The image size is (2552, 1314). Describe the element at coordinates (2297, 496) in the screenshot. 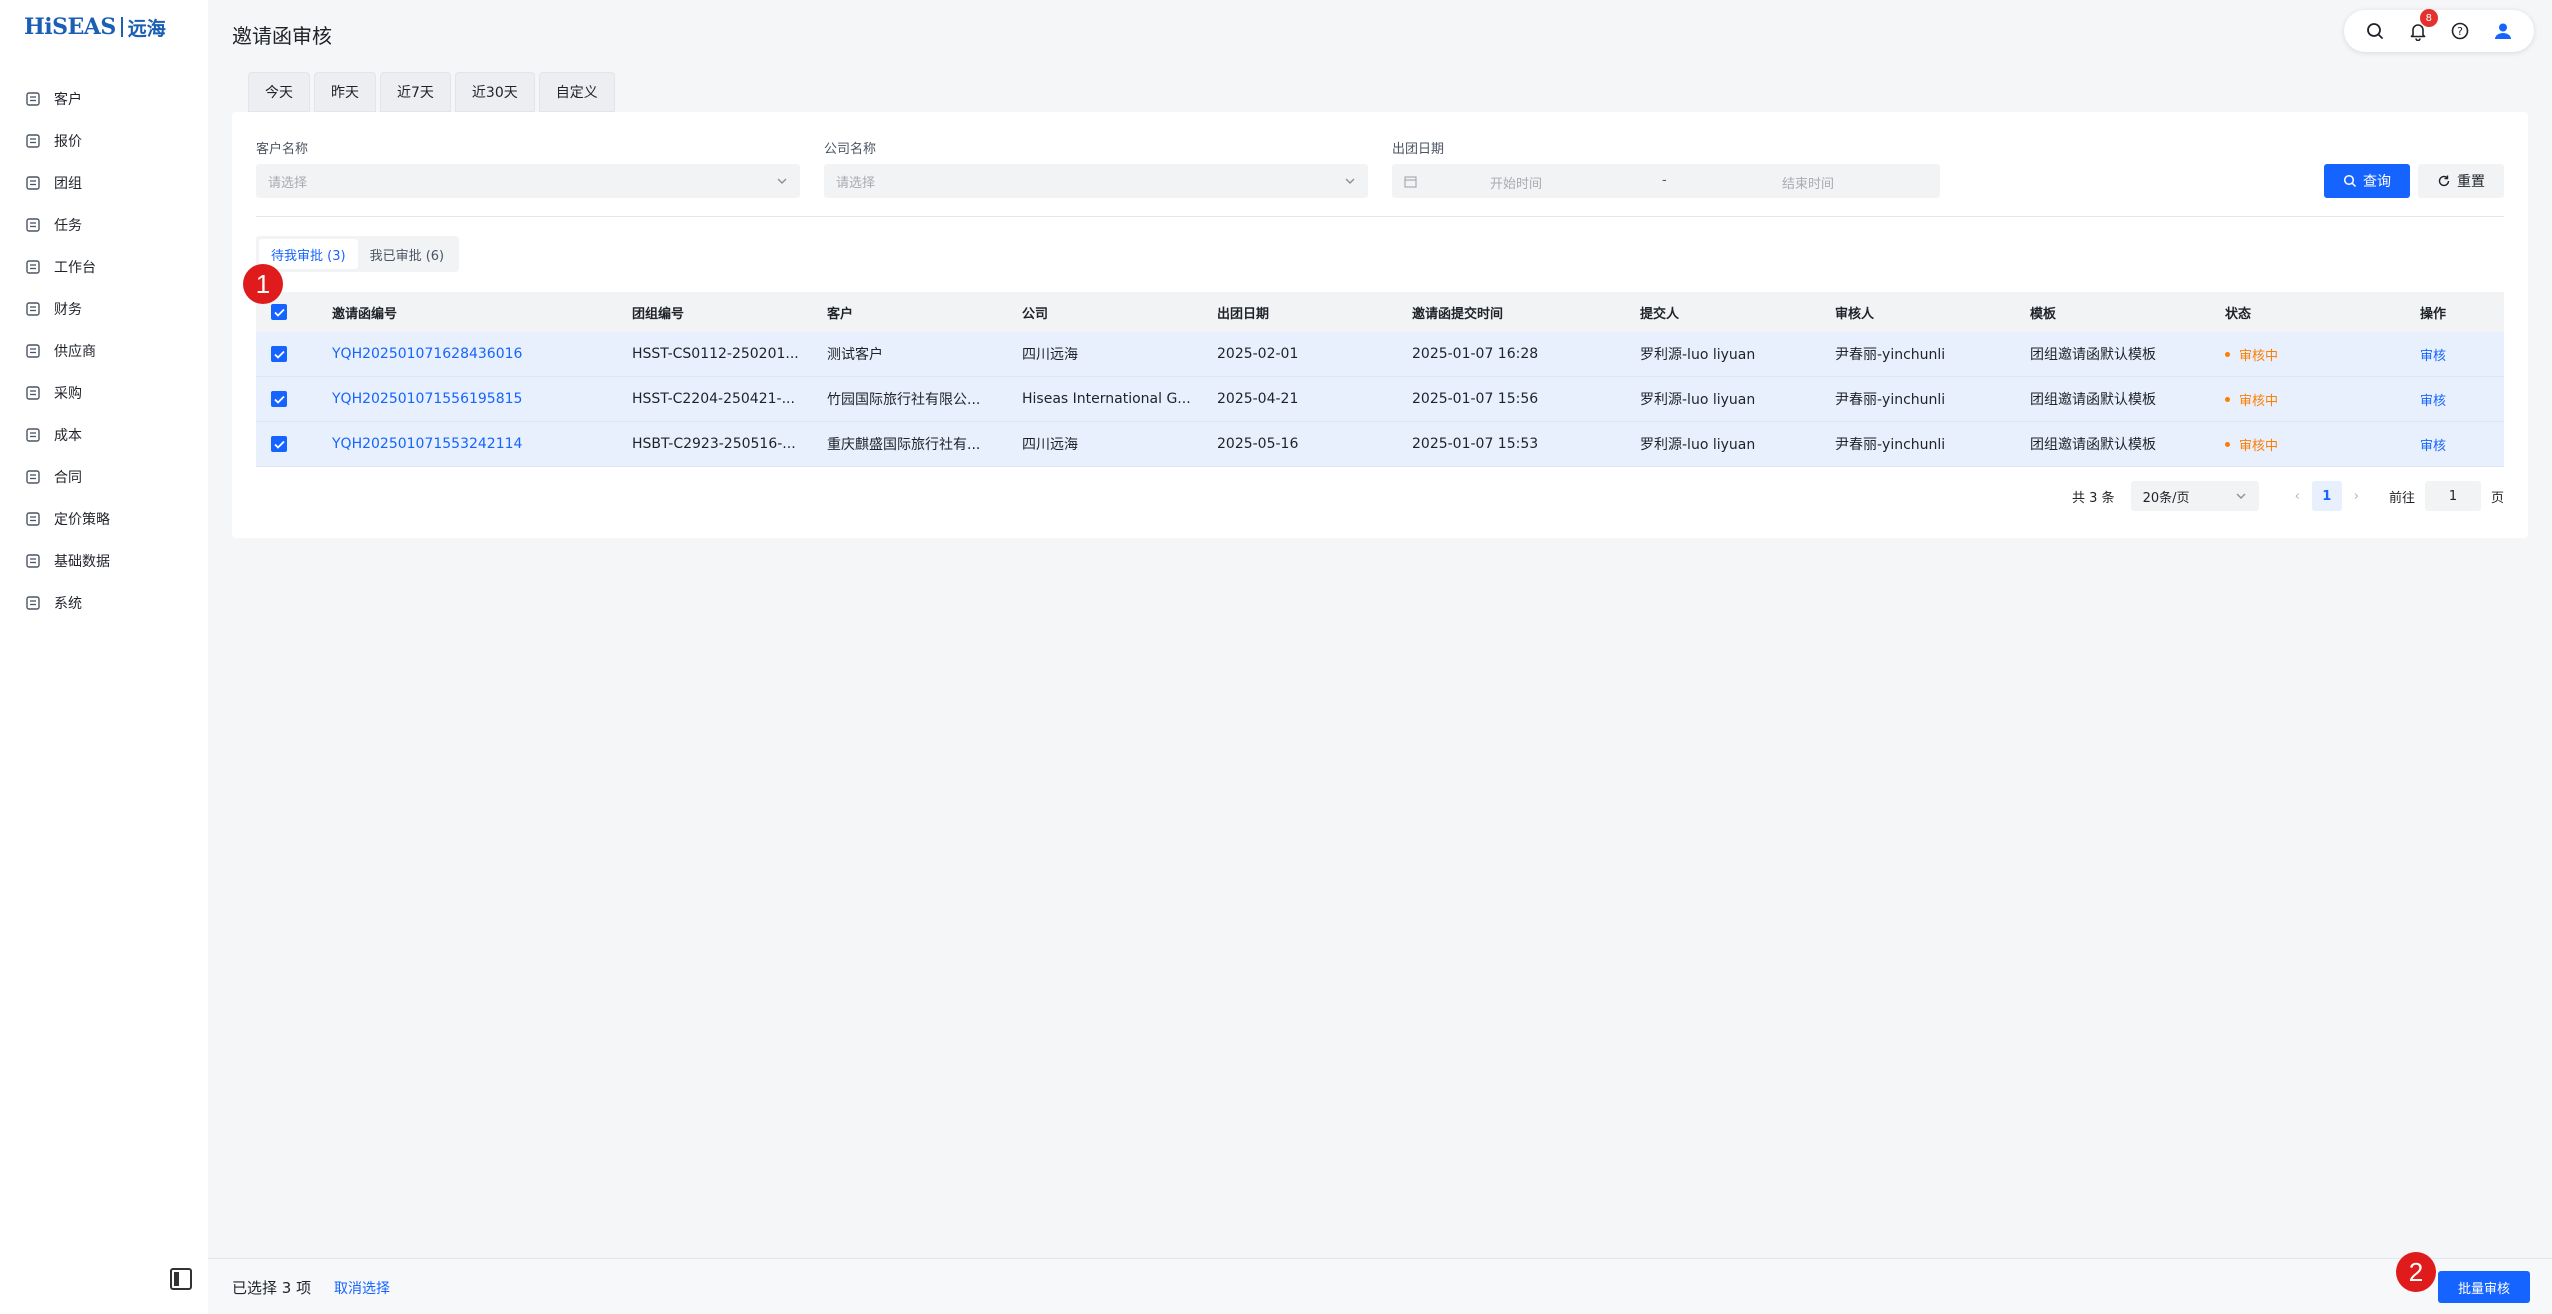

I see `prev-page-icon: ‹` at that location.